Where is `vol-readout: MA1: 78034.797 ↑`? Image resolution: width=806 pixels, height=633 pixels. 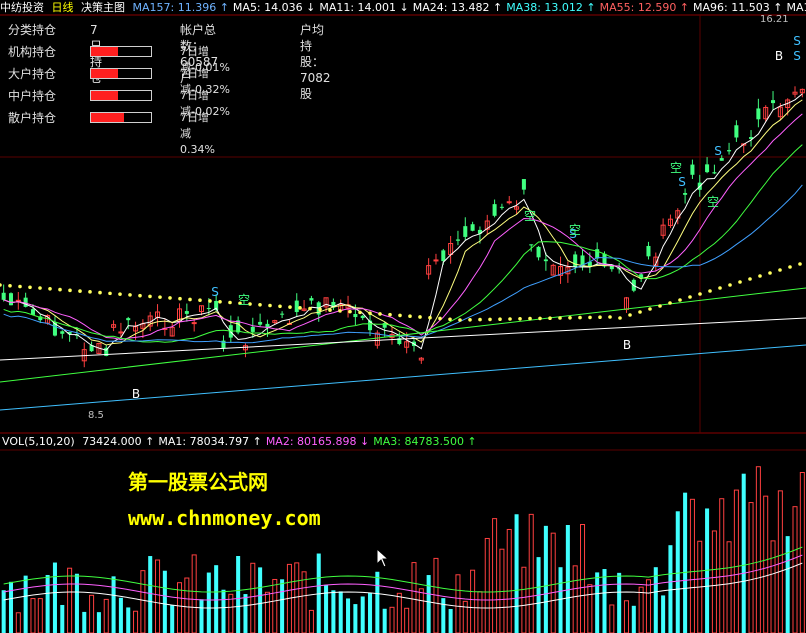
vol-readout: MA1: 78034.797 ↑ is located at coordinates (210, 441).